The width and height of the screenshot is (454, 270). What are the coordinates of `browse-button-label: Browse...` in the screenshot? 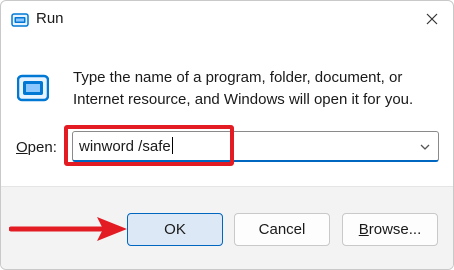 It's located at (390, 229).